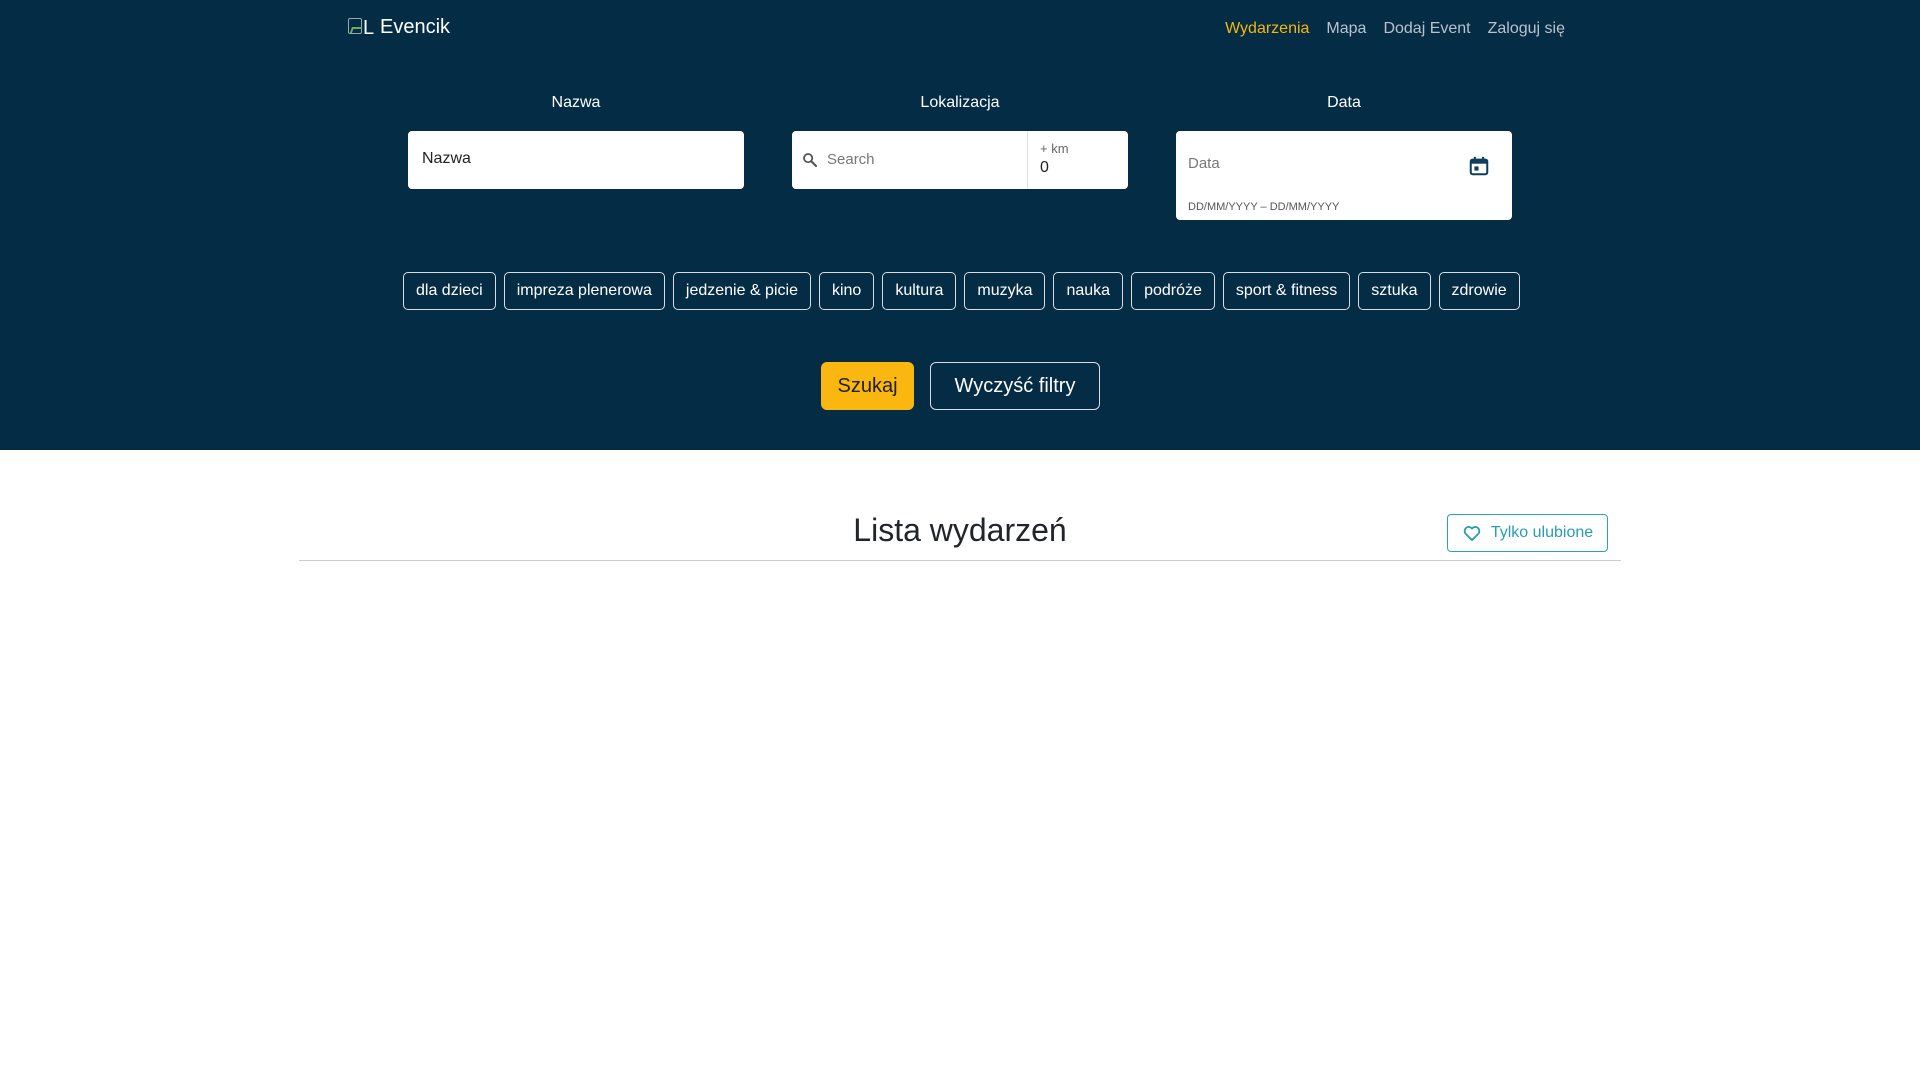 This screenshot has height=1080, width=1920. What do you see at coordinates (1015, 386) in the screenshot?
I see `clear-filters-button: Wyczyść filtry` at bounding box center [1015, 386].